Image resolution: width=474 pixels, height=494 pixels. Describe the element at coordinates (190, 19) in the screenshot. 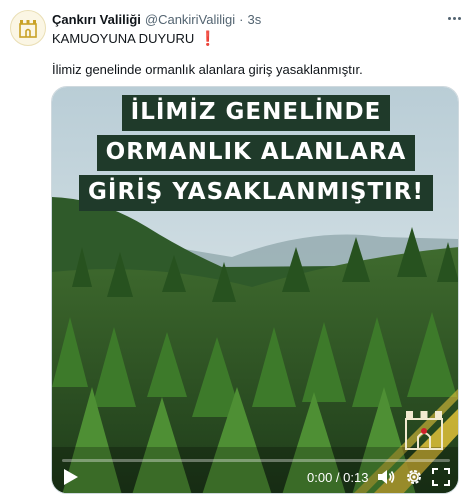

I see `author-handle: @CankiriValiligi` at that location.